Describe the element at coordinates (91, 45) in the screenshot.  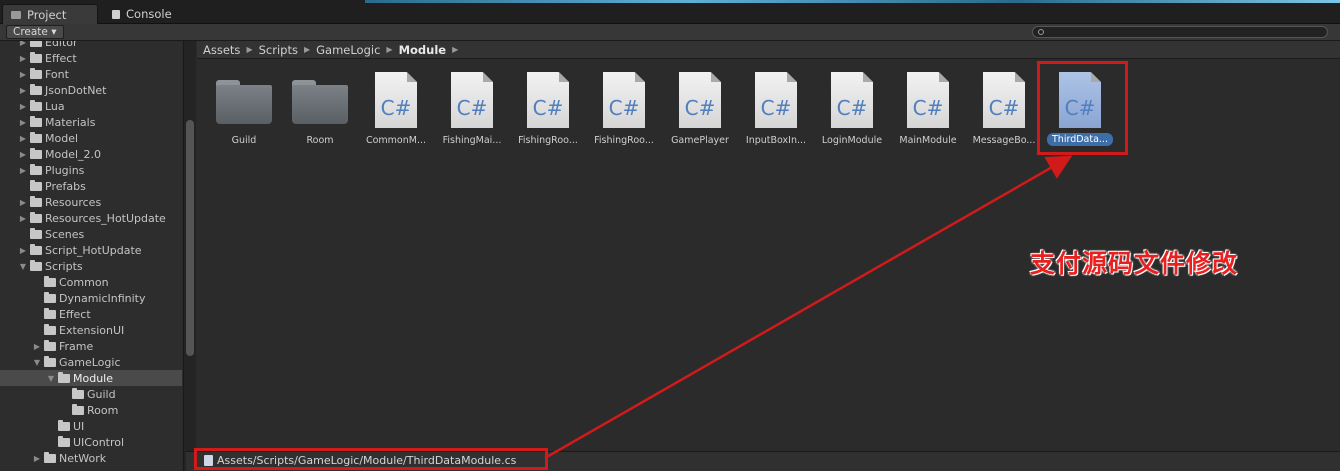
I see `tree-item: ▶ Editor` at that location.